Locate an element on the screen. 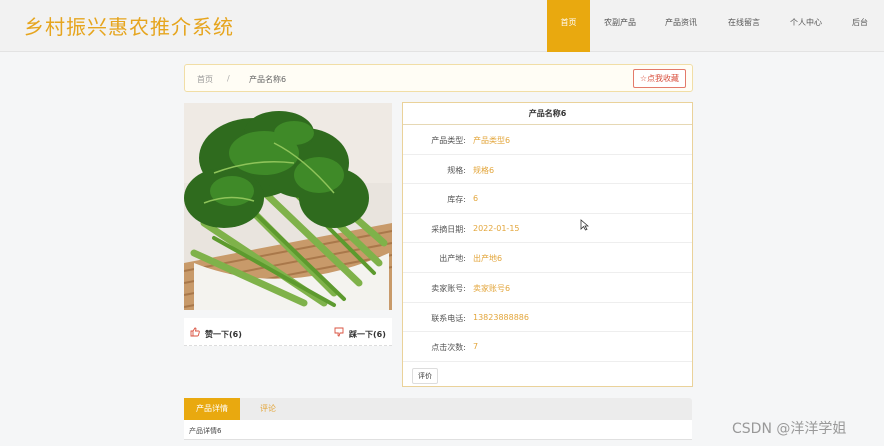 Image resolution: width=884 pixels, height=446 pixels. mouse-cursor-icon is located at coordinates (585, 225).